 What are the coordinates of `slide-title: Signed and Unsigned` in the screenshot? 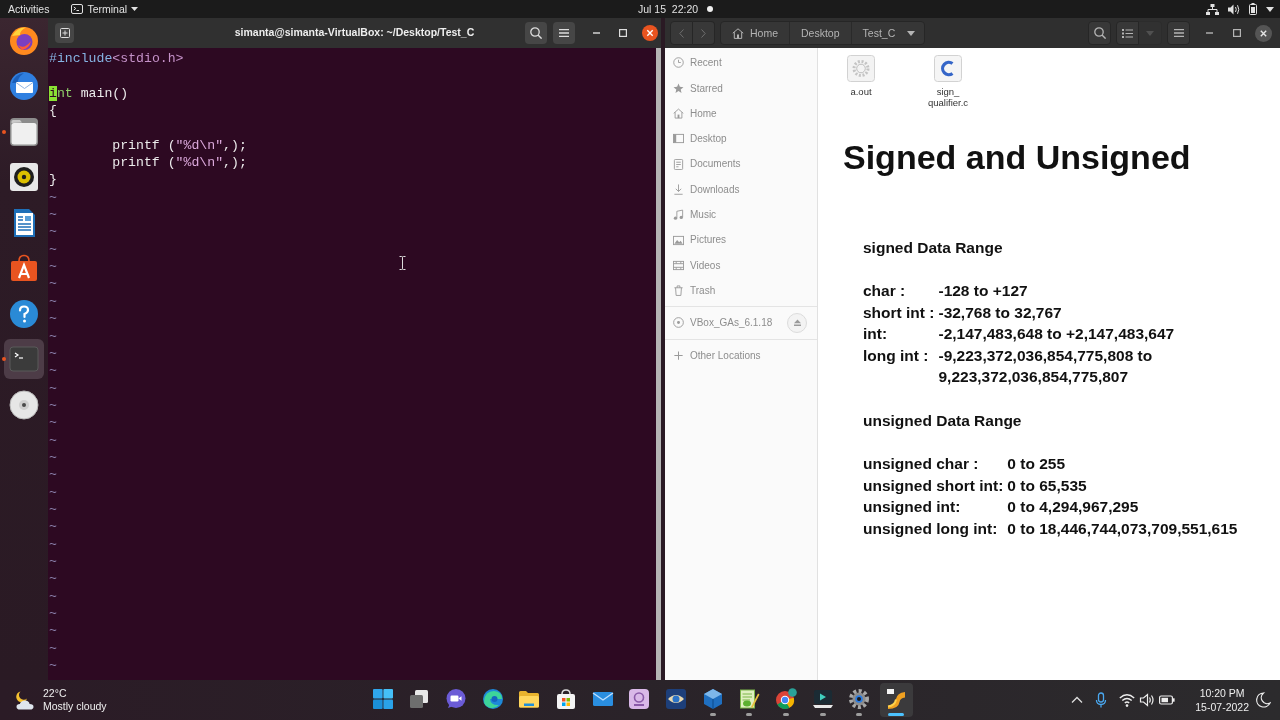 It's located at (1017, 157).